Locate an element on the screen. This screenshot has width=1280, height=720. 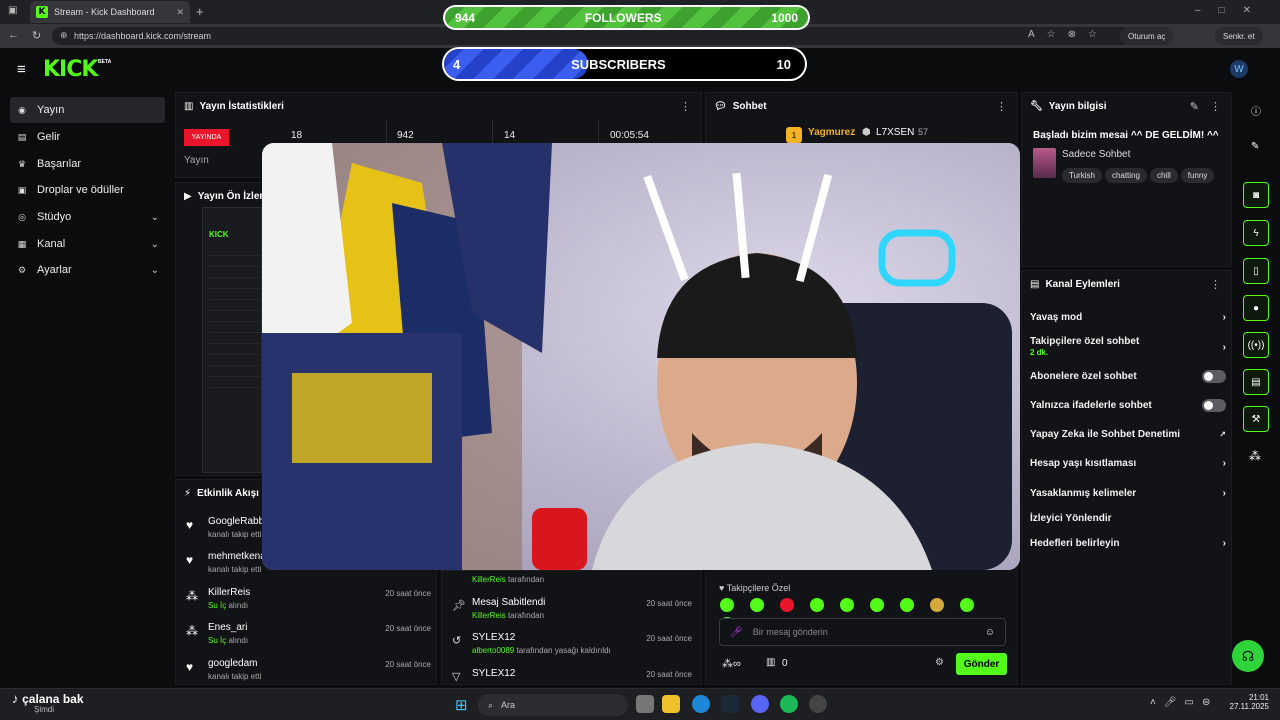
feed-action: kanalı takip etti is located at coordinates (235, 569).